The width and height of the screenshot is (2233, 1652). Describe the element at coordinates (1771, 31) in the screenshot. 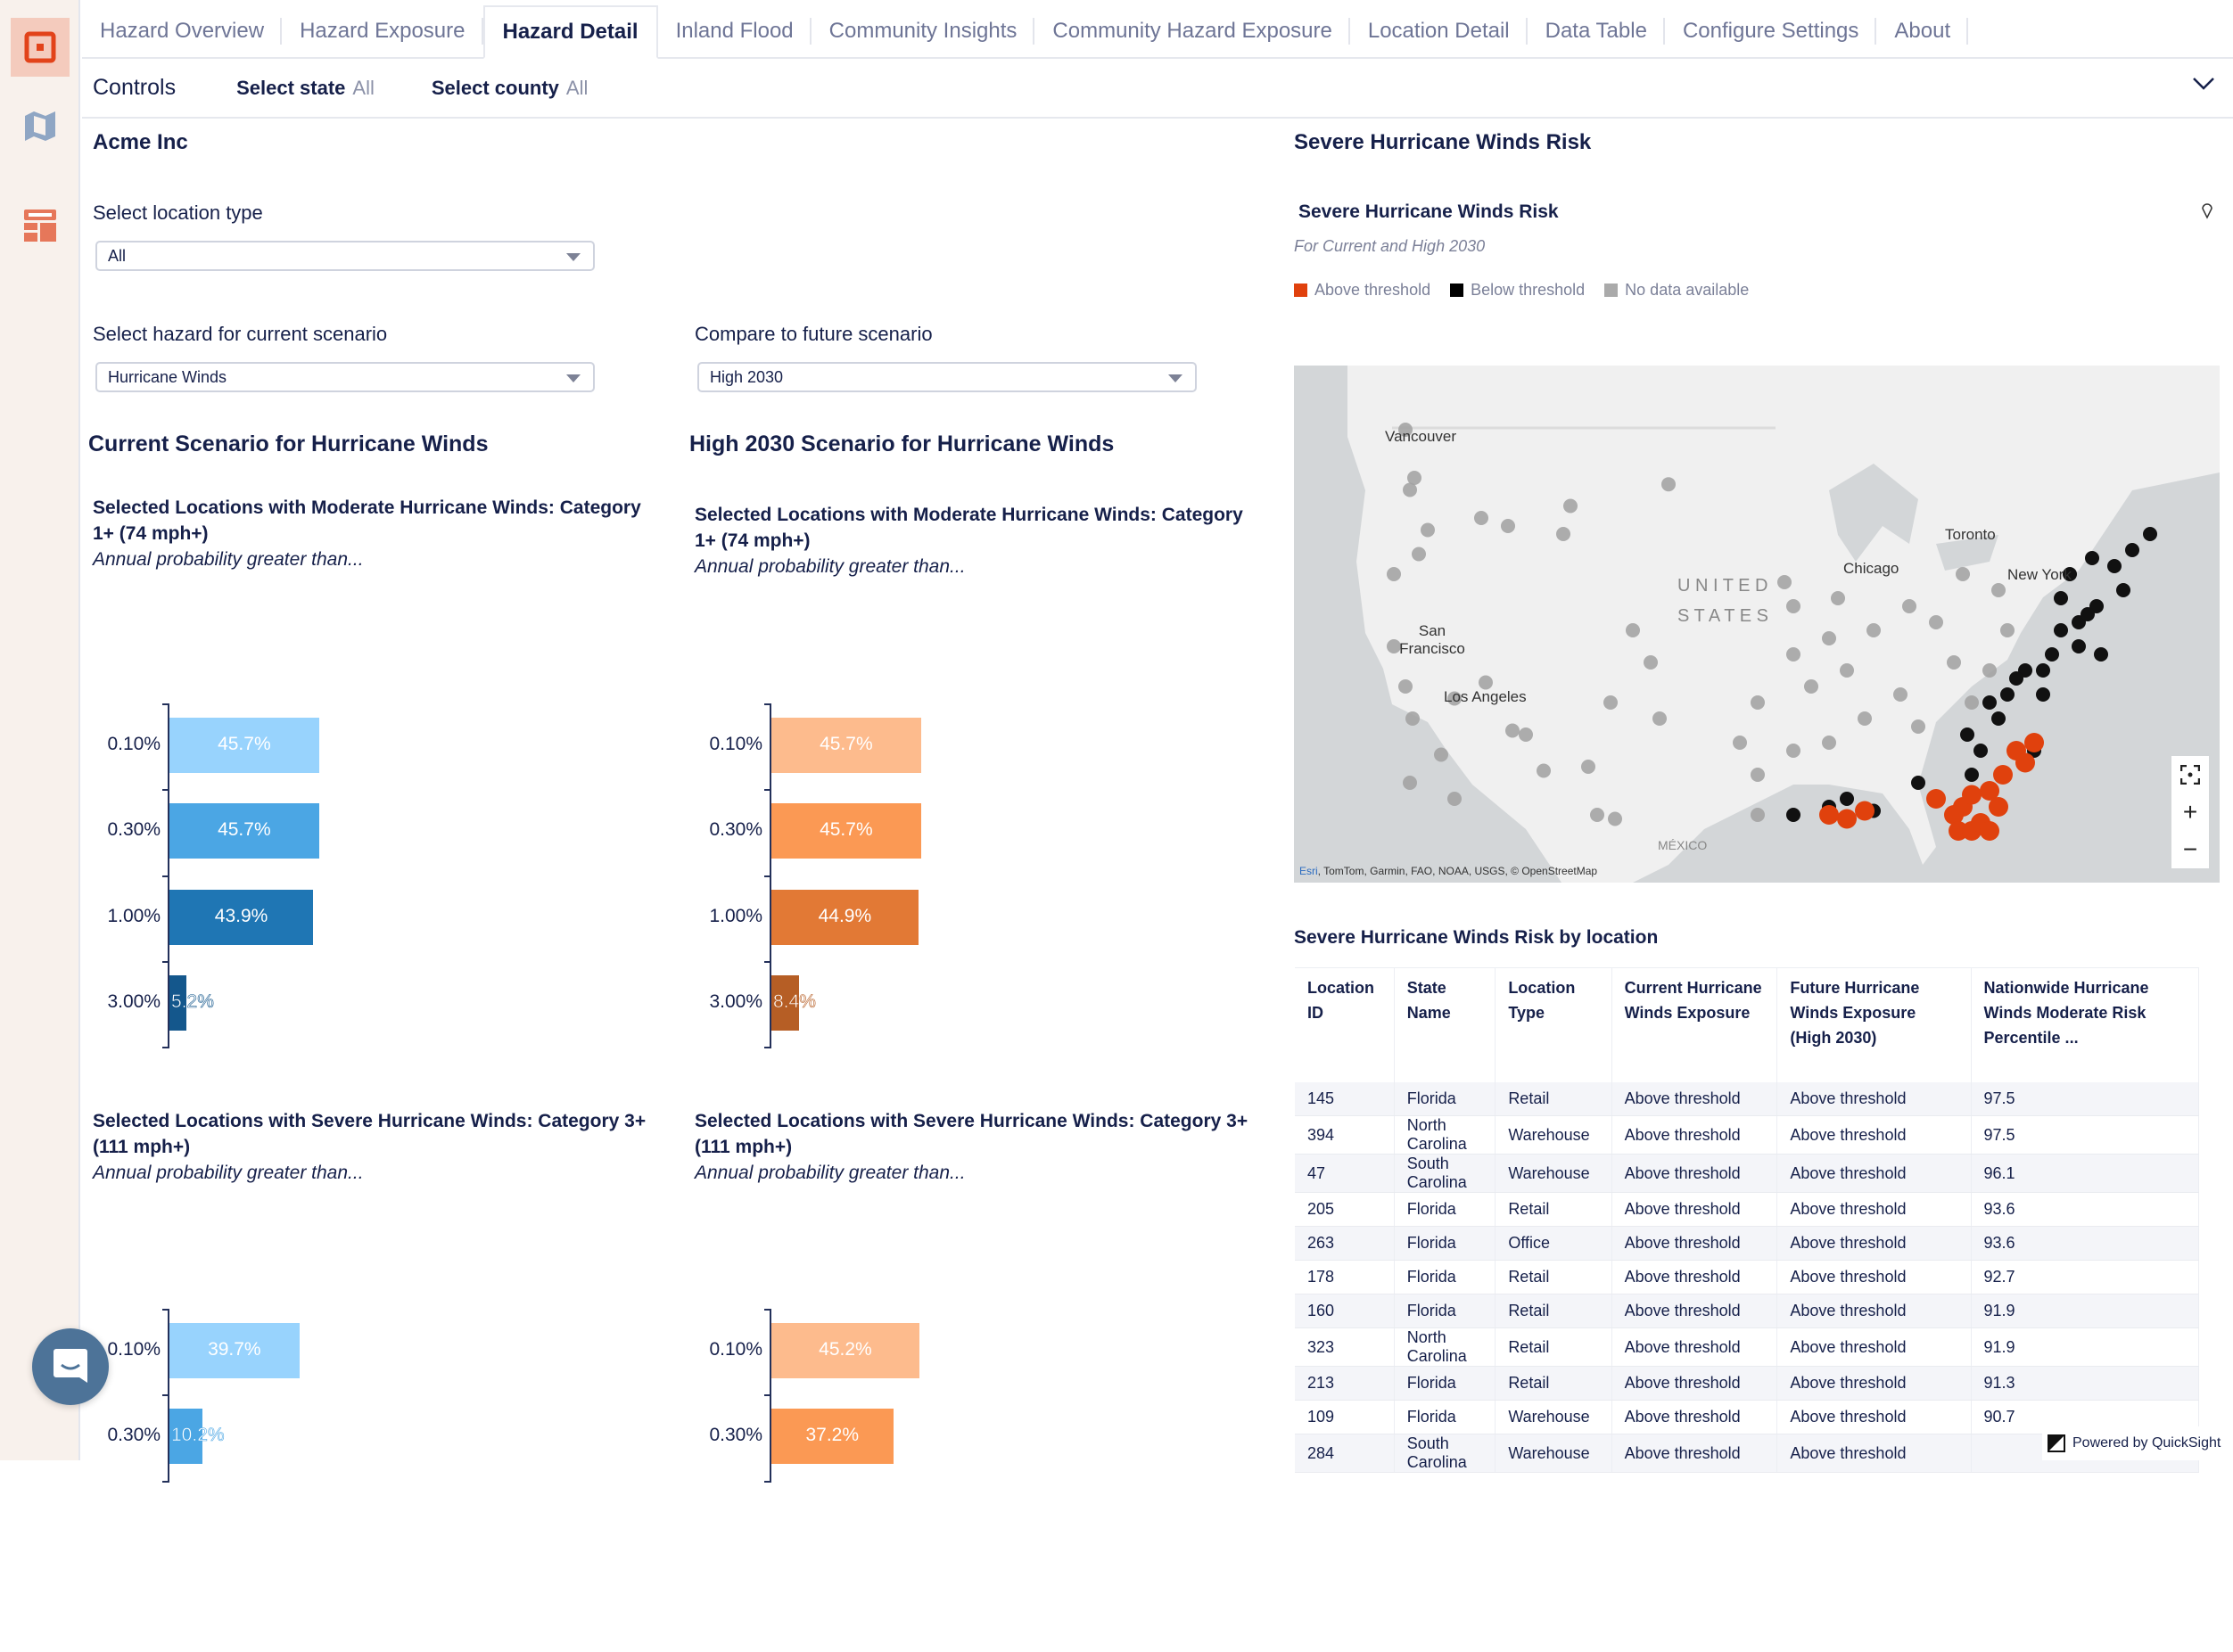

I see `tab-configure-settings: Configure Settings` at that location.